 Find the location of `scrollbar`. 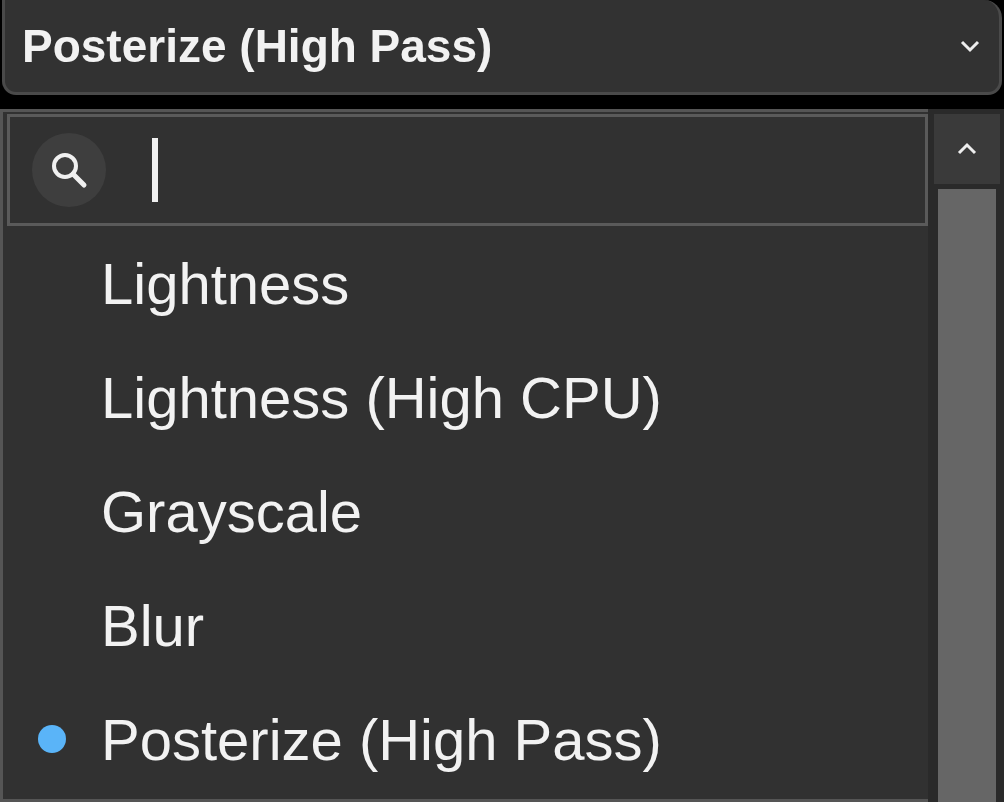

scrollbar is located at coordinates (966, 455).